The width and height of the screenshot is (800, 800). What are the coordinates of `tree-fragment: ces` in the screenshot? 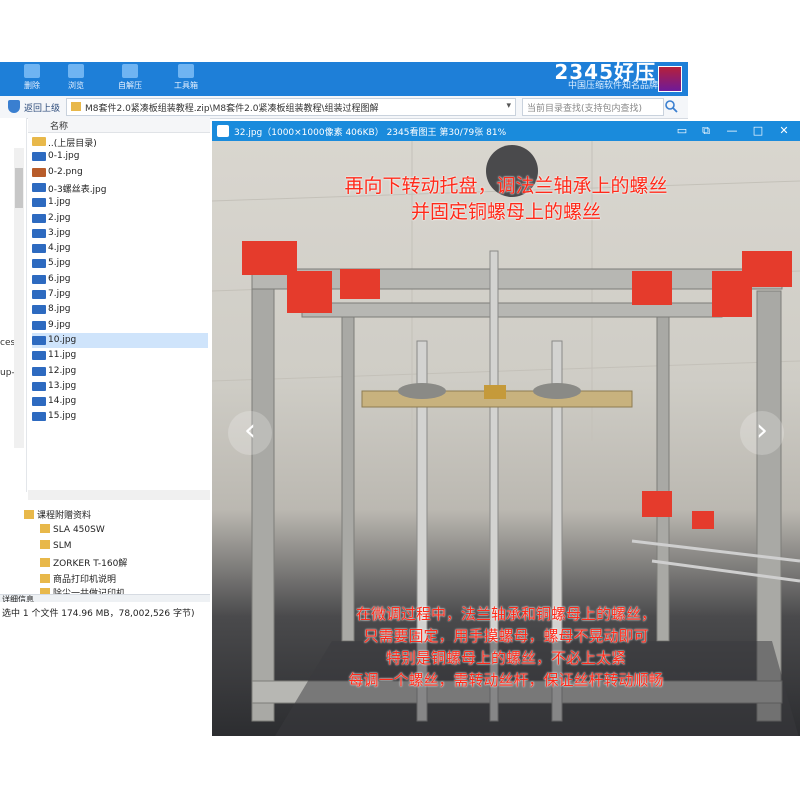 It's located at (8, 343).